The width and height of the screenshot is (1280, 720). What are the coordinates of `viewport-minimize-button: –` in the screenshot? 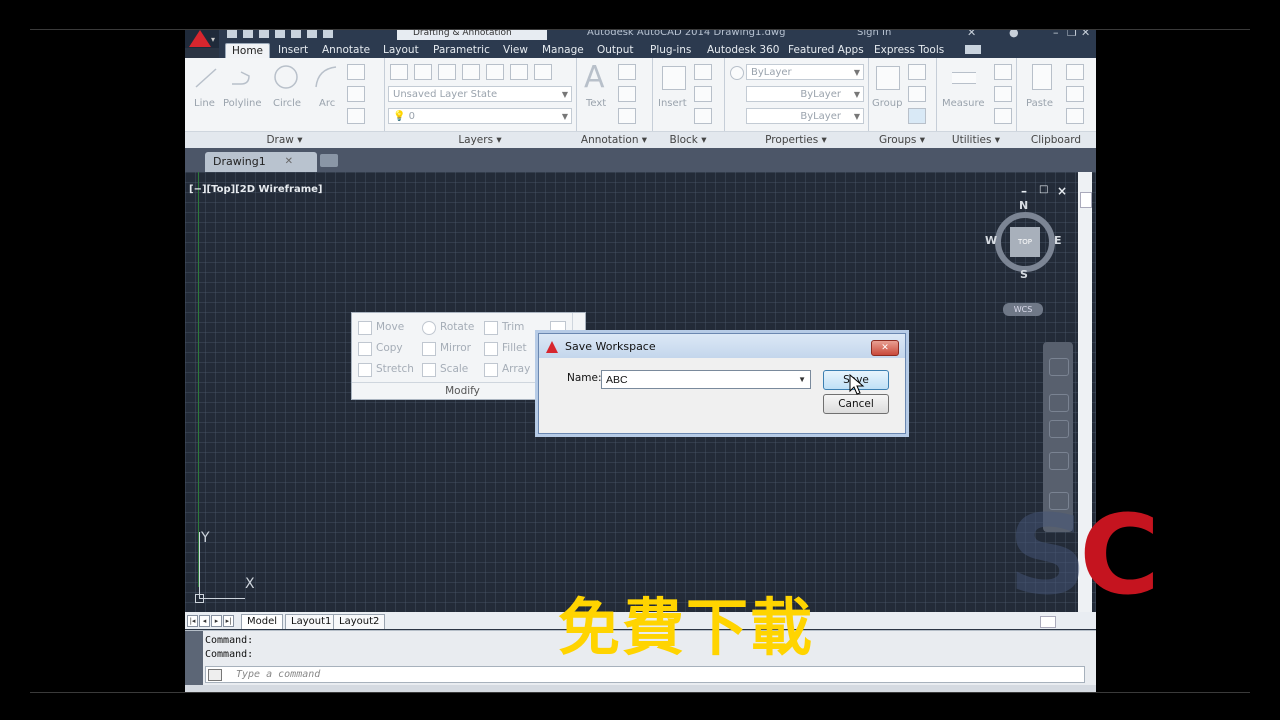 It's located at (1024, 191).